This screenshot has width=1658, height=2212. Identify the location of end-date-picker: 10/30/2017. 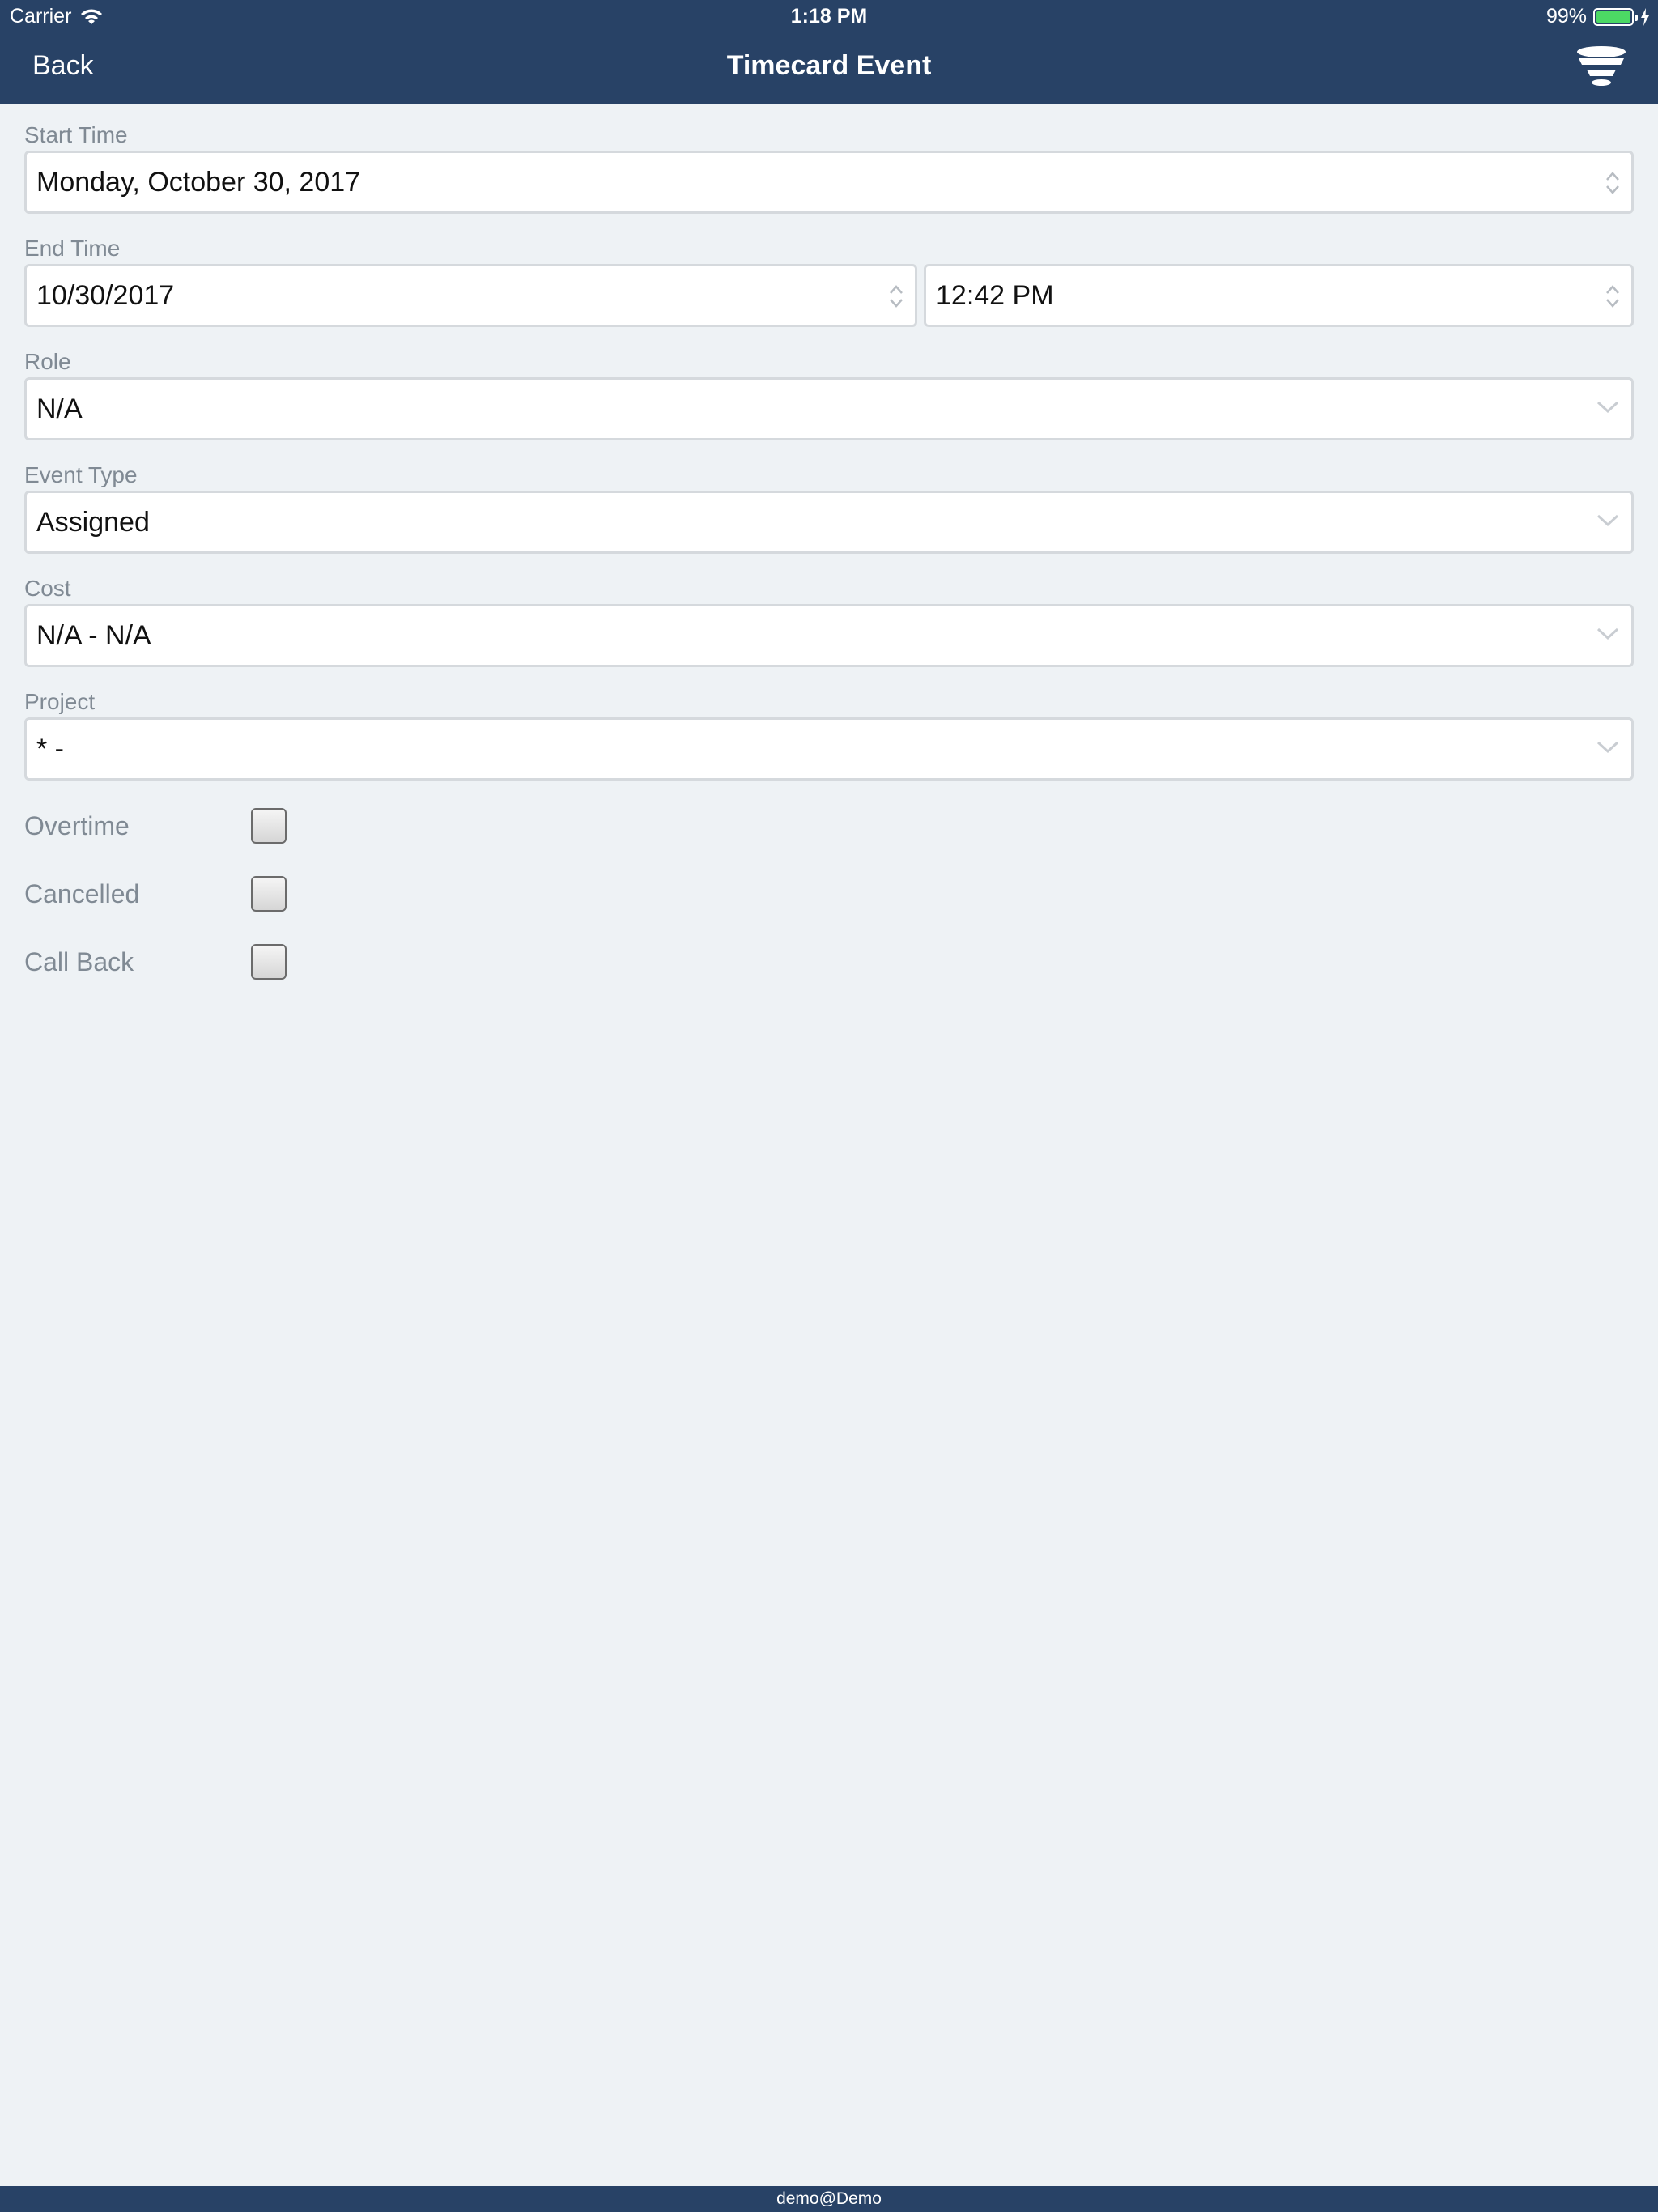
(470, 295).